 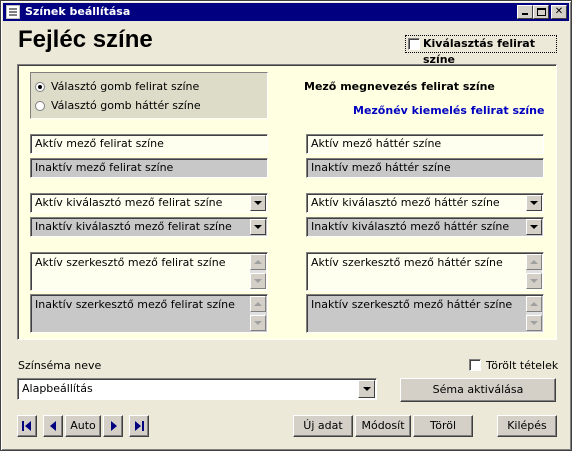 What do you see at coordinates (407, 262) in the screenshot?
I see `memo-value: Aktív szerkesztő mező háttér színe` at bounding box center [407, 262].